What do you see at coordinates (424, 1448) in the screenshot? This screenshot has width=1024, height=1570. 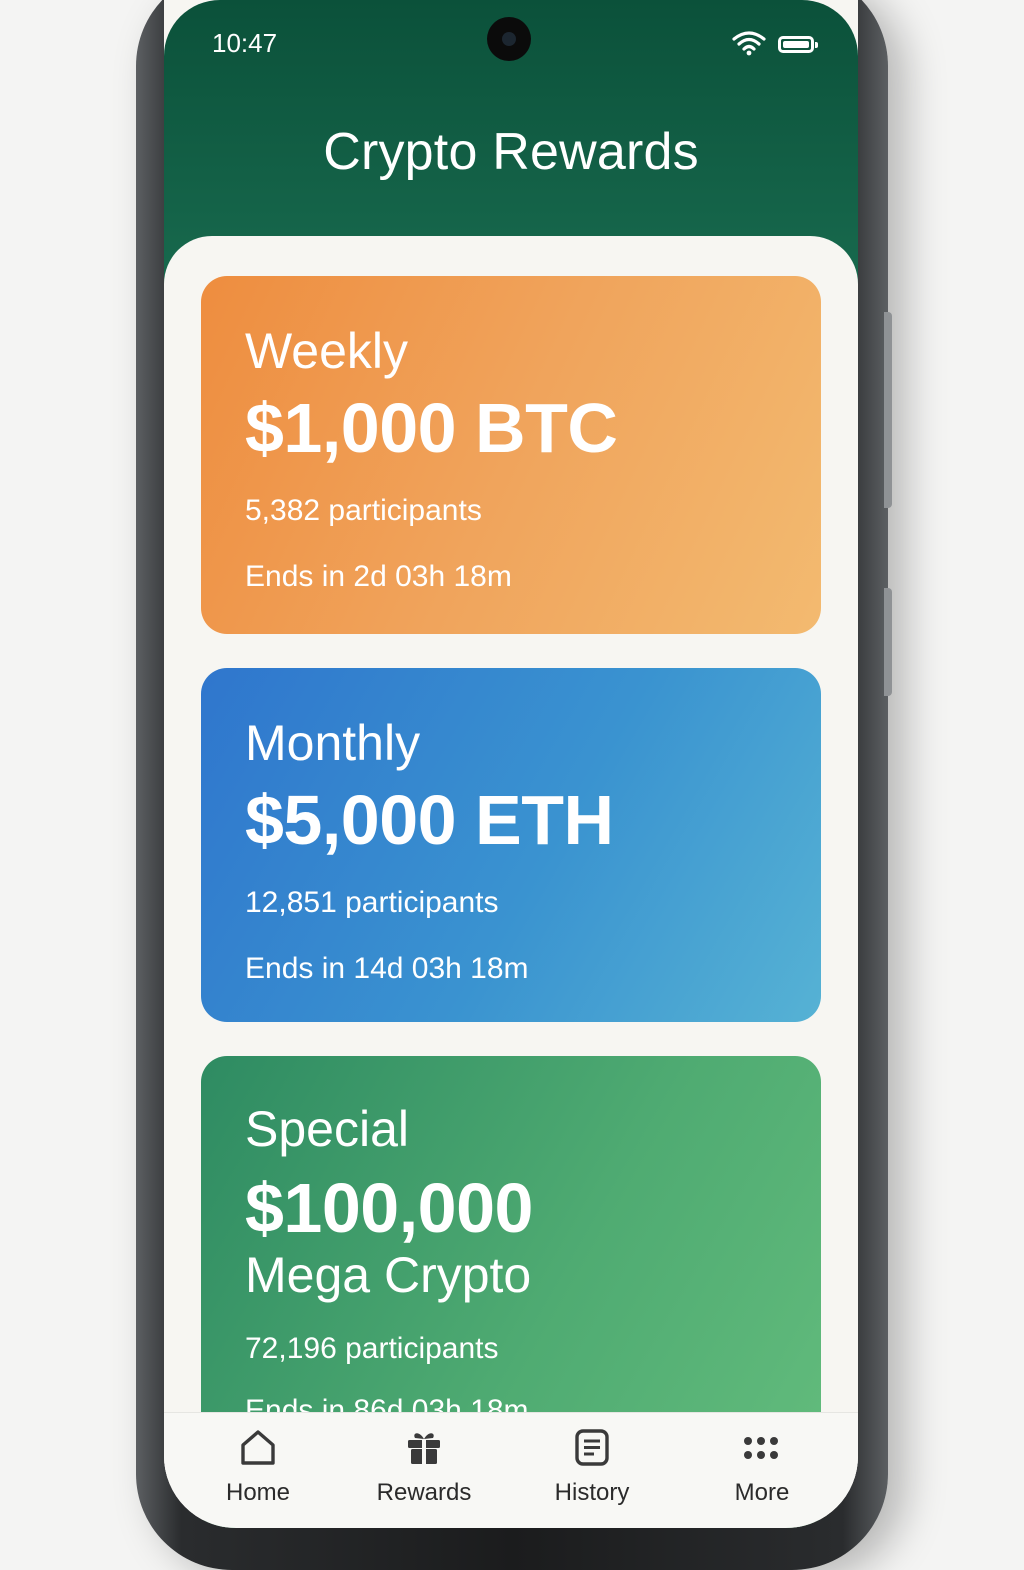 I see `gift-icon` at bounding box center [424, 1448].